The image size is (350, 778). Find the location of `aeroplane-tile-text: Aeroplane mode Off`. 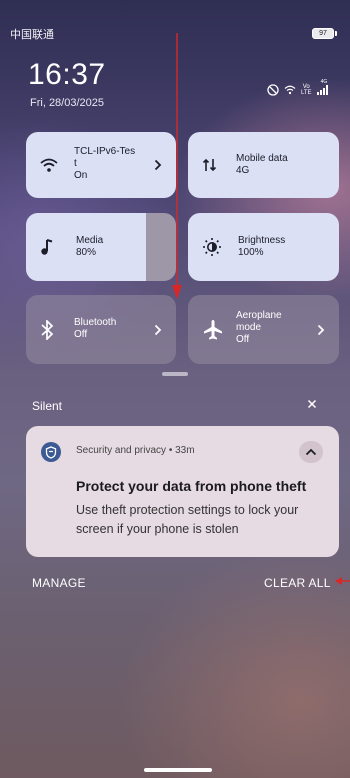

aeroplane-tile-text: Aeroplane mode Off is located at coordinates (259, 328).